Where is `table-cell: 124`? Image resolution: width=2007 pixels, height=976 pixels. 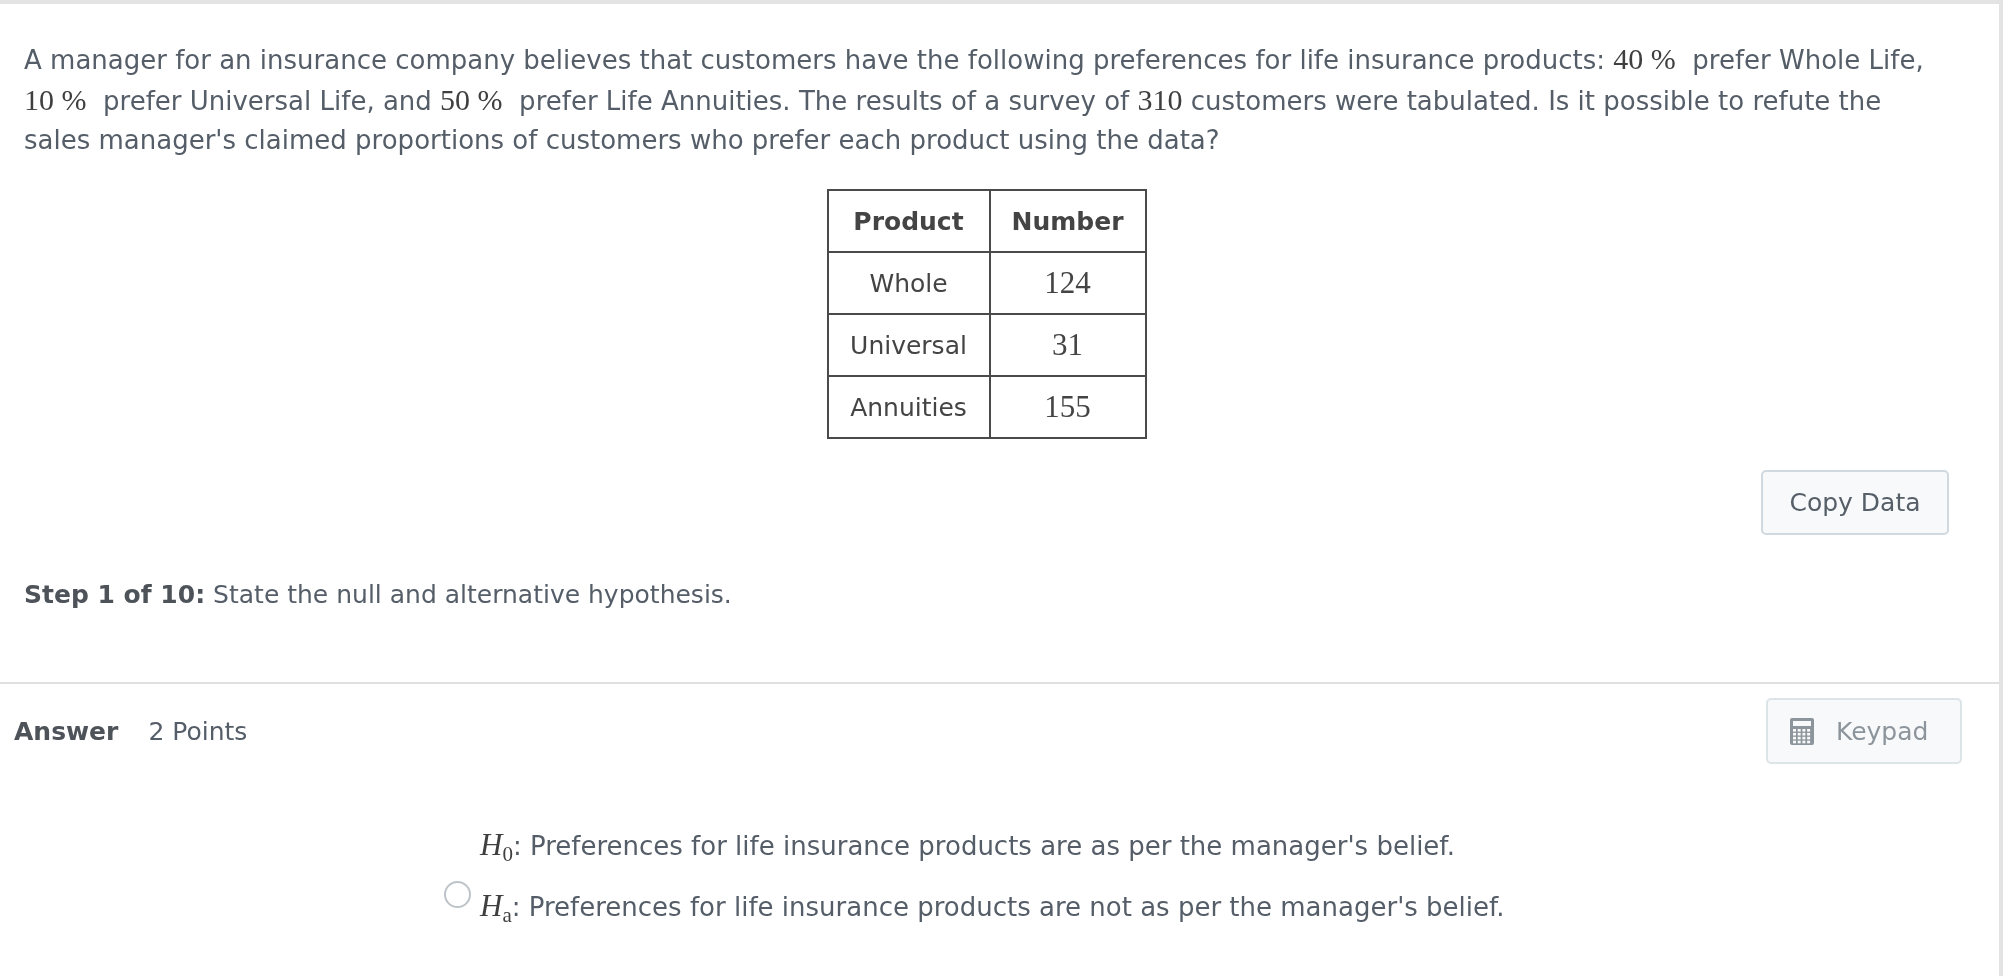 table-cell: 124 is located at coordinates (1067, 283).